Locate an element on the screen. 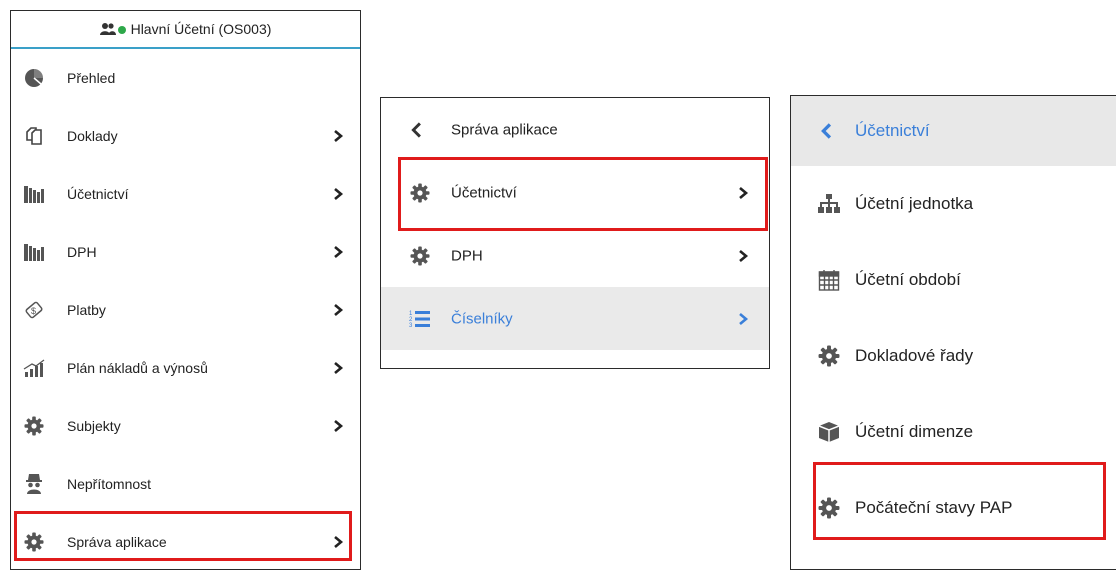  highlight-ucetnictvi is located at coordinates (583, 194).